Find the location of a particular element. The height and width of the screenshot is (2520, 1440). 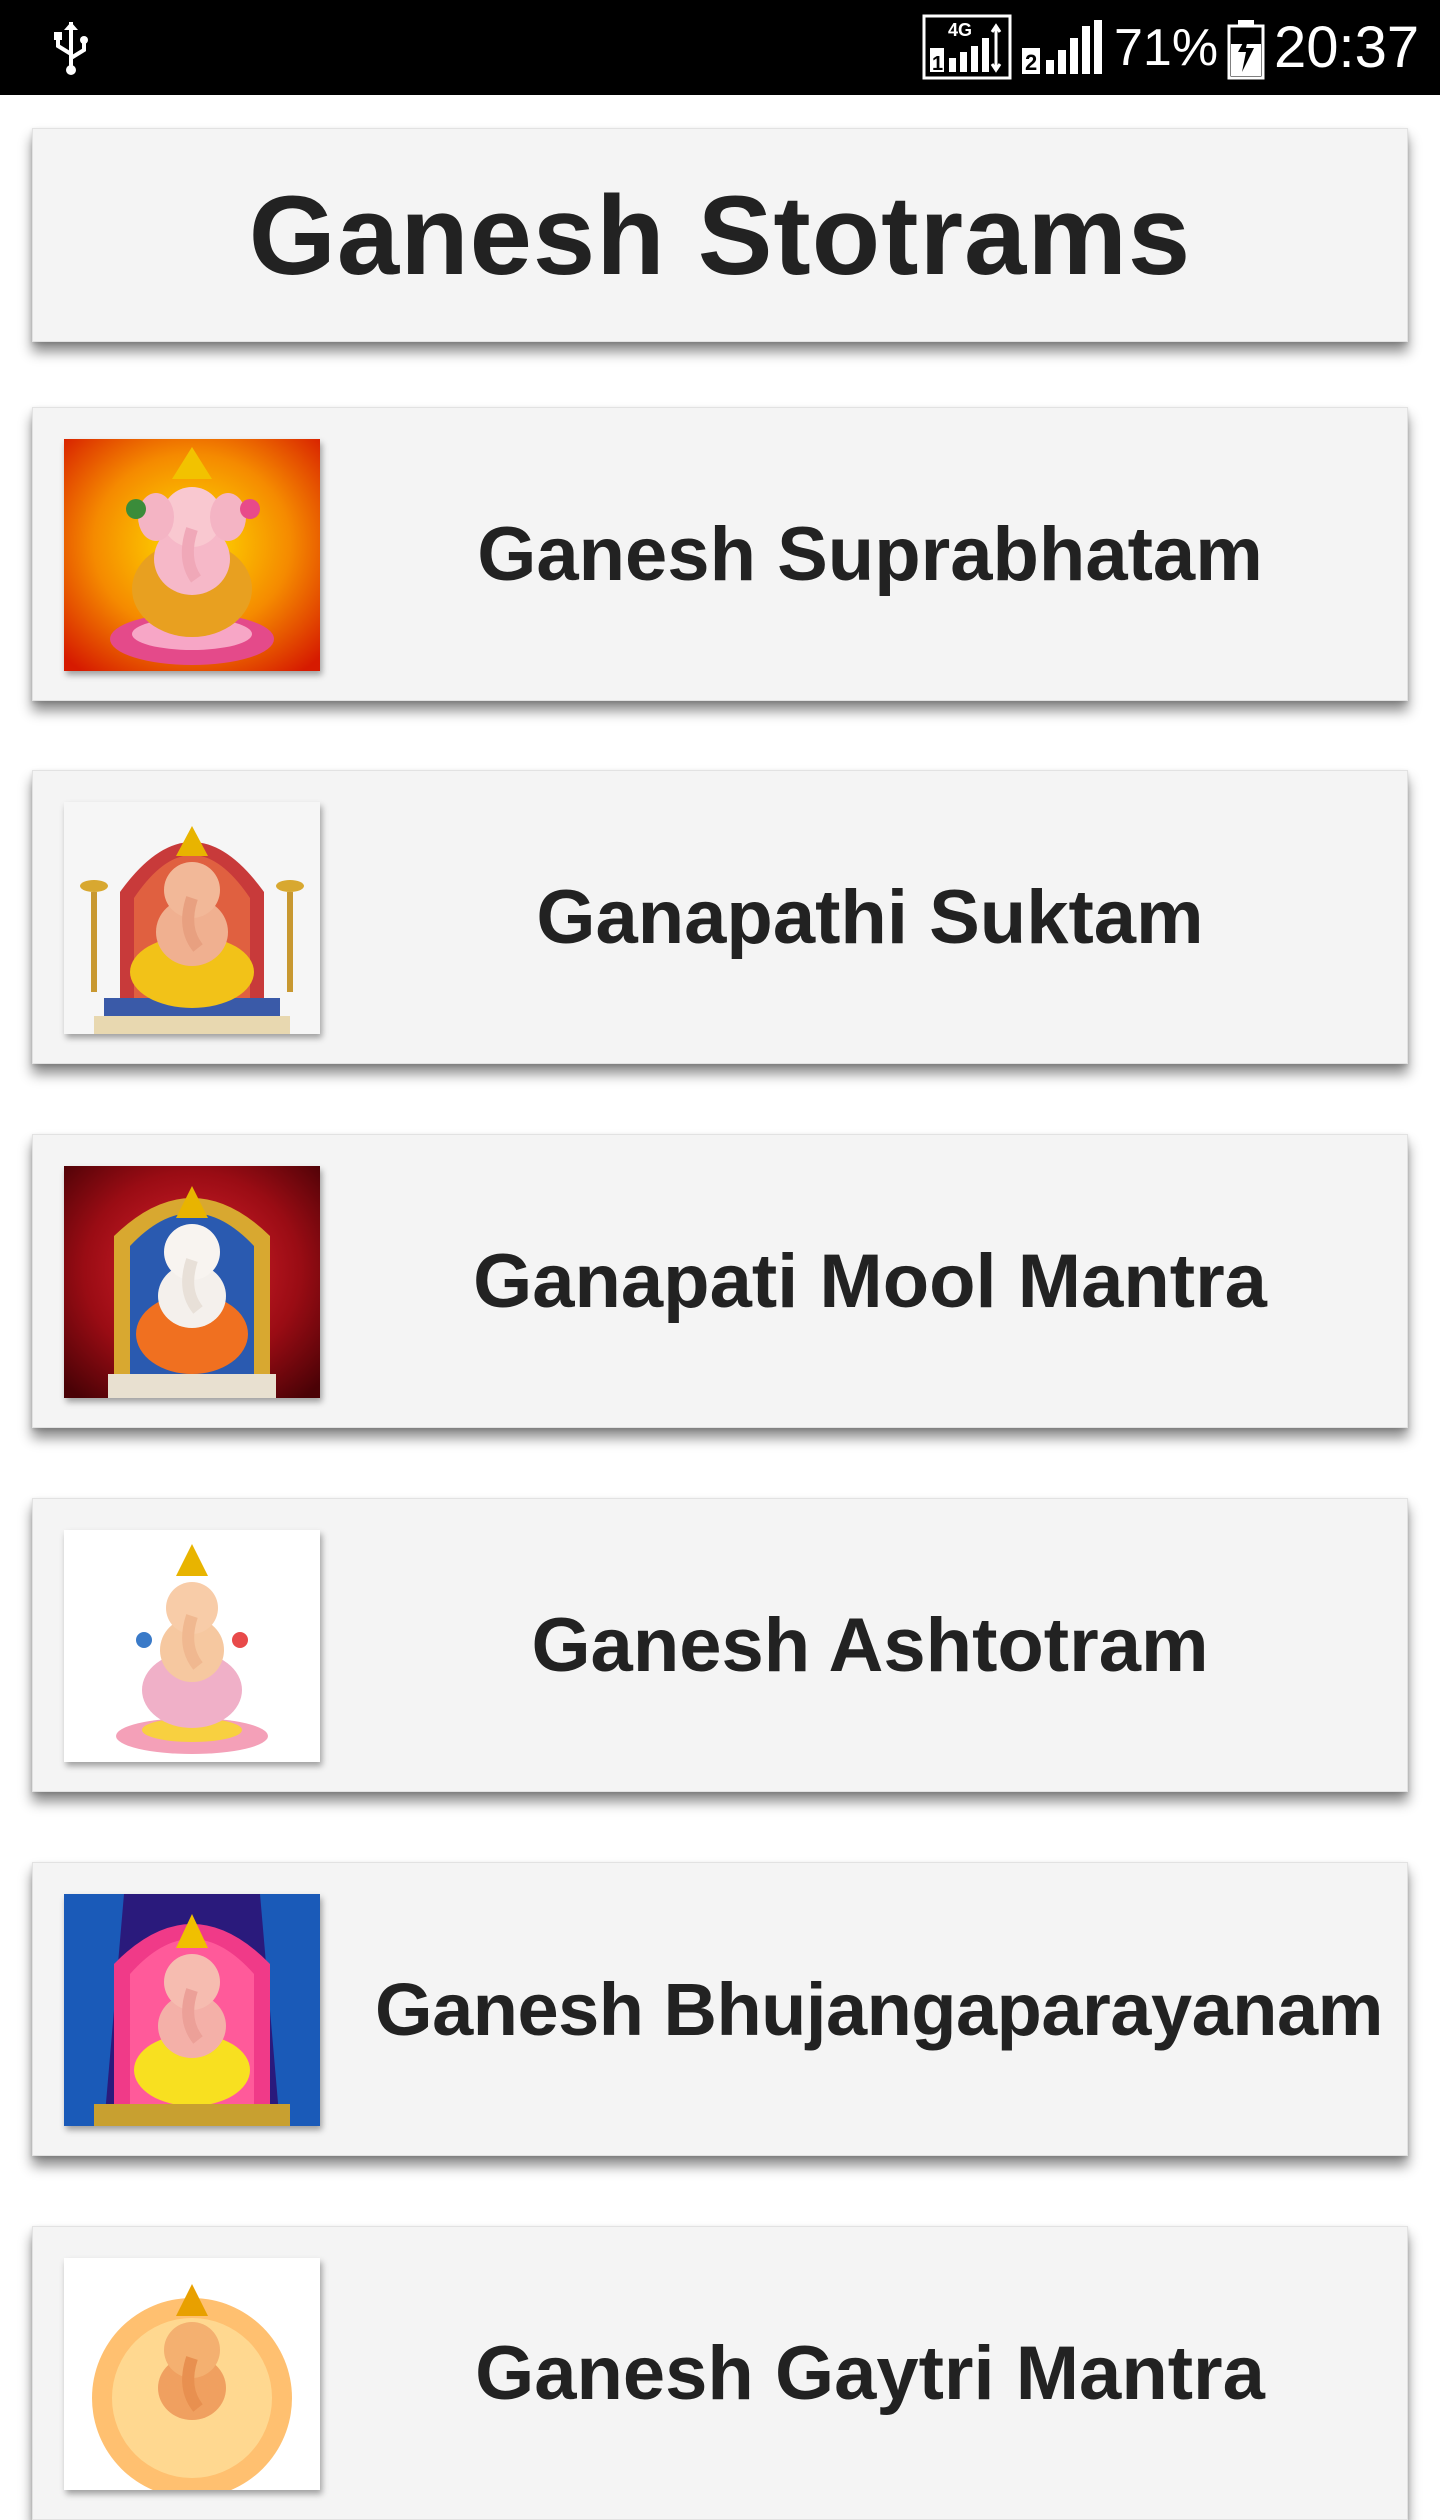

status-bar: 4G 1 2 71% 20:37 is located at coordinates (720, 47).